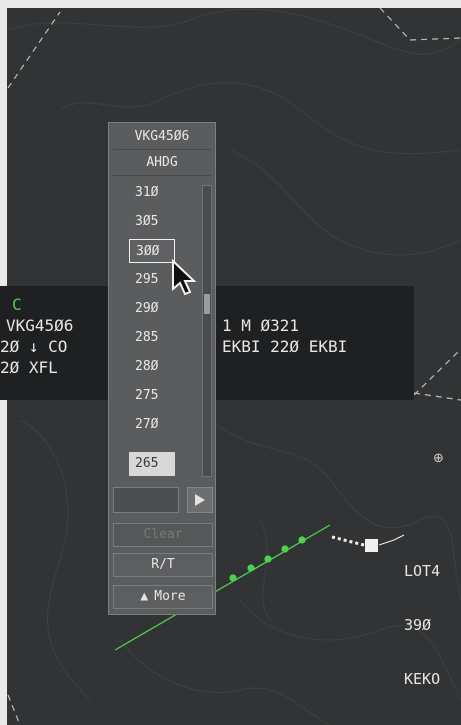 The width and height of the screenshot is (461, 725). I want to click on lot-label-line1: LOT4, so click(422, 571).